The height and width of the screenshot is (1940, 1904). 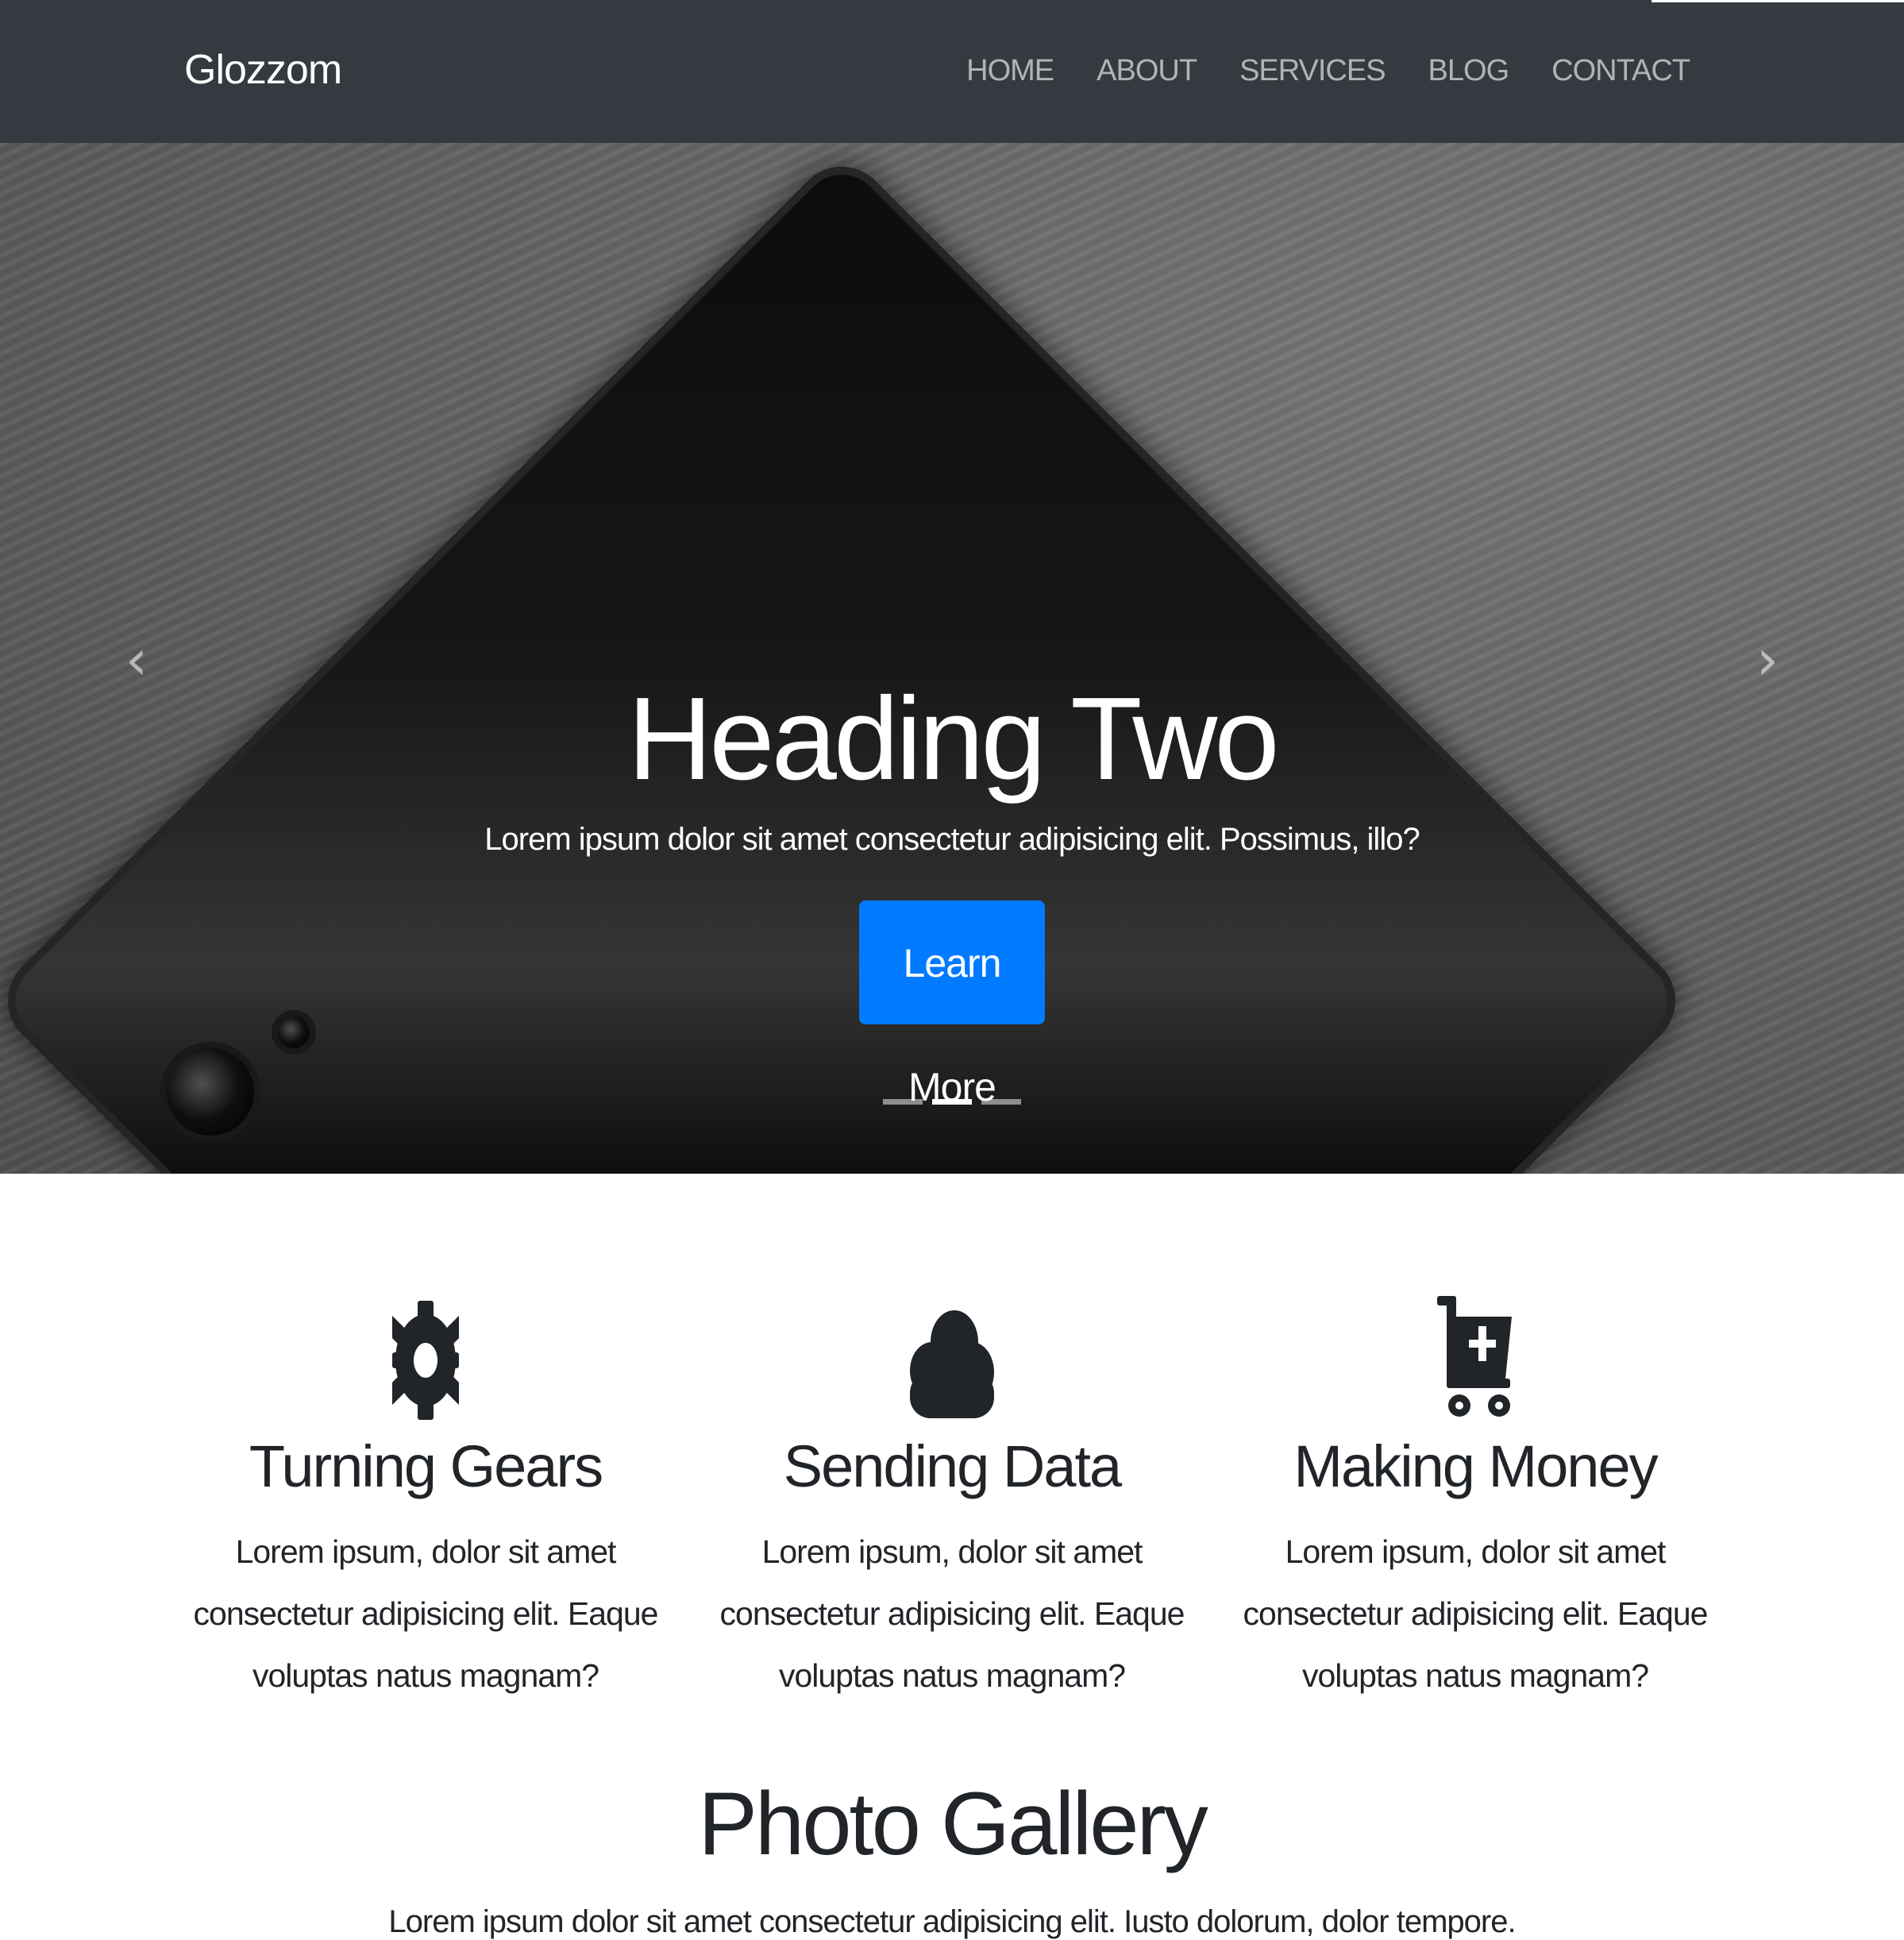 I want to click on nav-menu: HOME ABOUT SERVICES BLOG CONTACT, so click(x=1328, y=71).